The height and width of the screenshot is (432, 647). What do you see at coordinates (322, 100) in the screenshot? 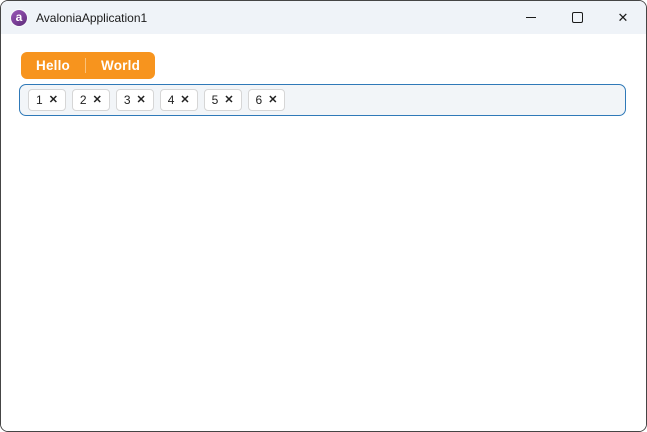
I see `chip-list: 1 ✕ 2 ✕ 3 ✕ 4 ✕ 5 ✕ 6 ✕` at bounding box center [322, 100].